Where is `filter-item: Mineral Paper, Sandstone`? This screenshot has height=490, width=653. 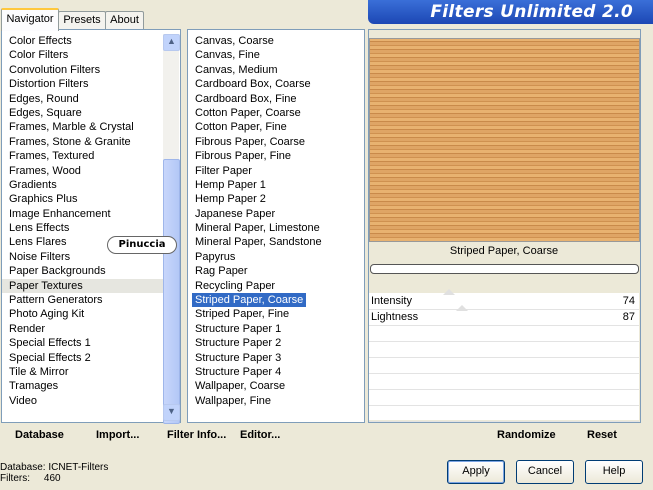
filter-item: Mineral Paper, Sandstone is located at coordinates (275, 242).